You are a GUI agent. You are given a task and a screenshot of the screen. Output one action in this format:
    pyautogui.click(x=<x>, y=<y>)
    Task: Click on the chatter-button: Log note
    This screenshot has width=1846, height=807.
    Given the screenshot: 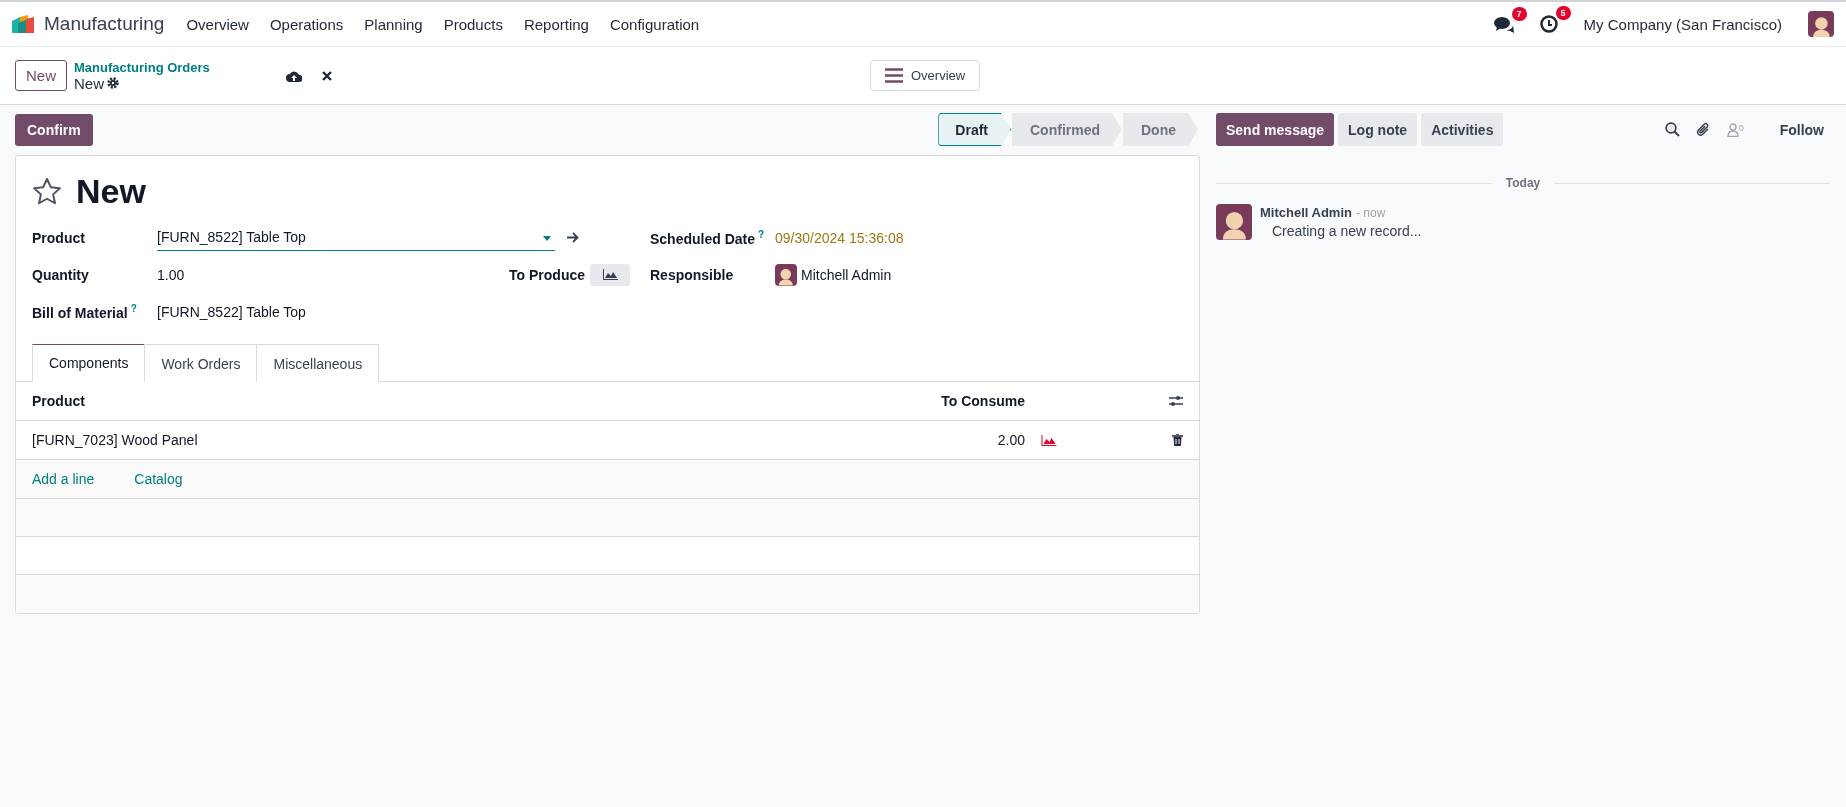 What is the action you would take?
    pyautogui.click(x=1378, y=129)
    